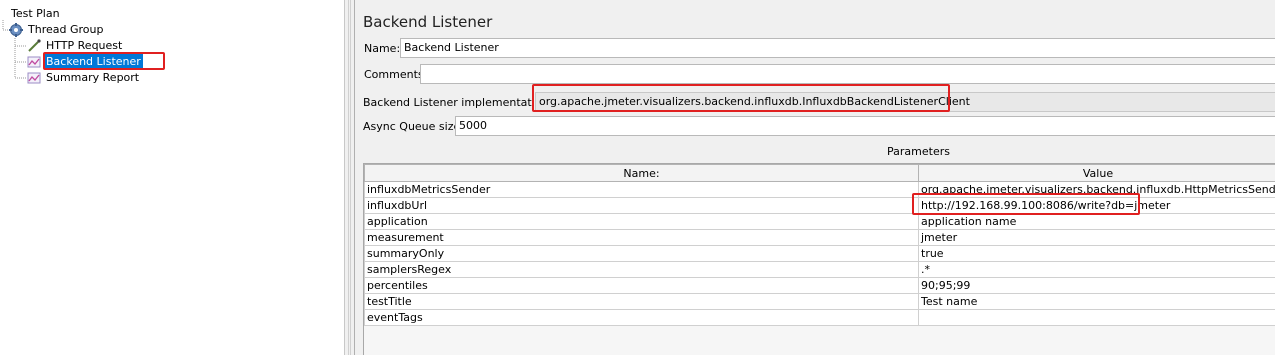 The height and width of the screenshot is (355, 1275). Describe the element at coordinates (1096, 317) in the screenshot. I see `param-value-cell` at that location.